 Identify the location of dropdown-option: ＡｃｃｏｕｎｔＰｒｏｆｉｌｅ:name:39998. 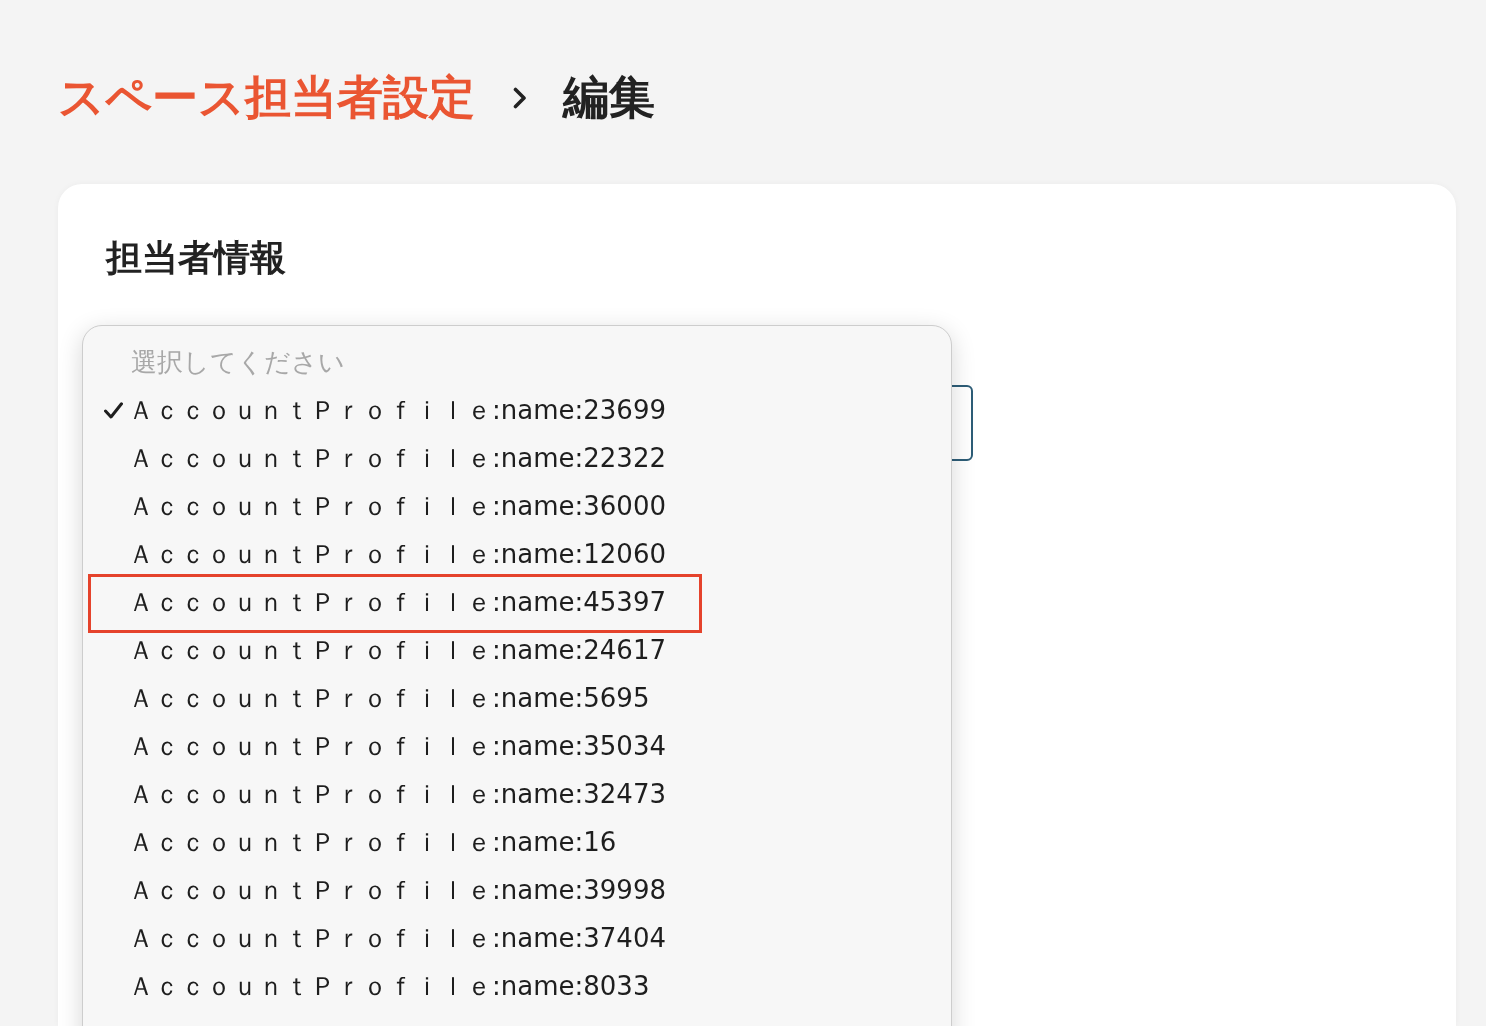
(517, 890).